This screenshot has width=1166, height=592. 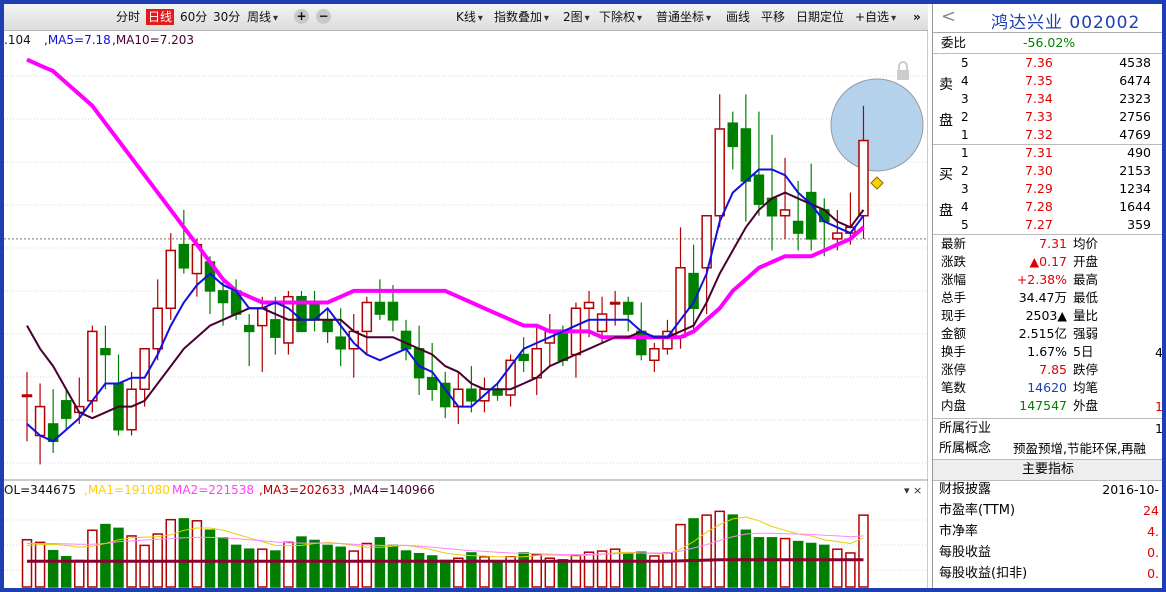 I want to click on concept-label: 所属概念, so click(x=965, y=448).